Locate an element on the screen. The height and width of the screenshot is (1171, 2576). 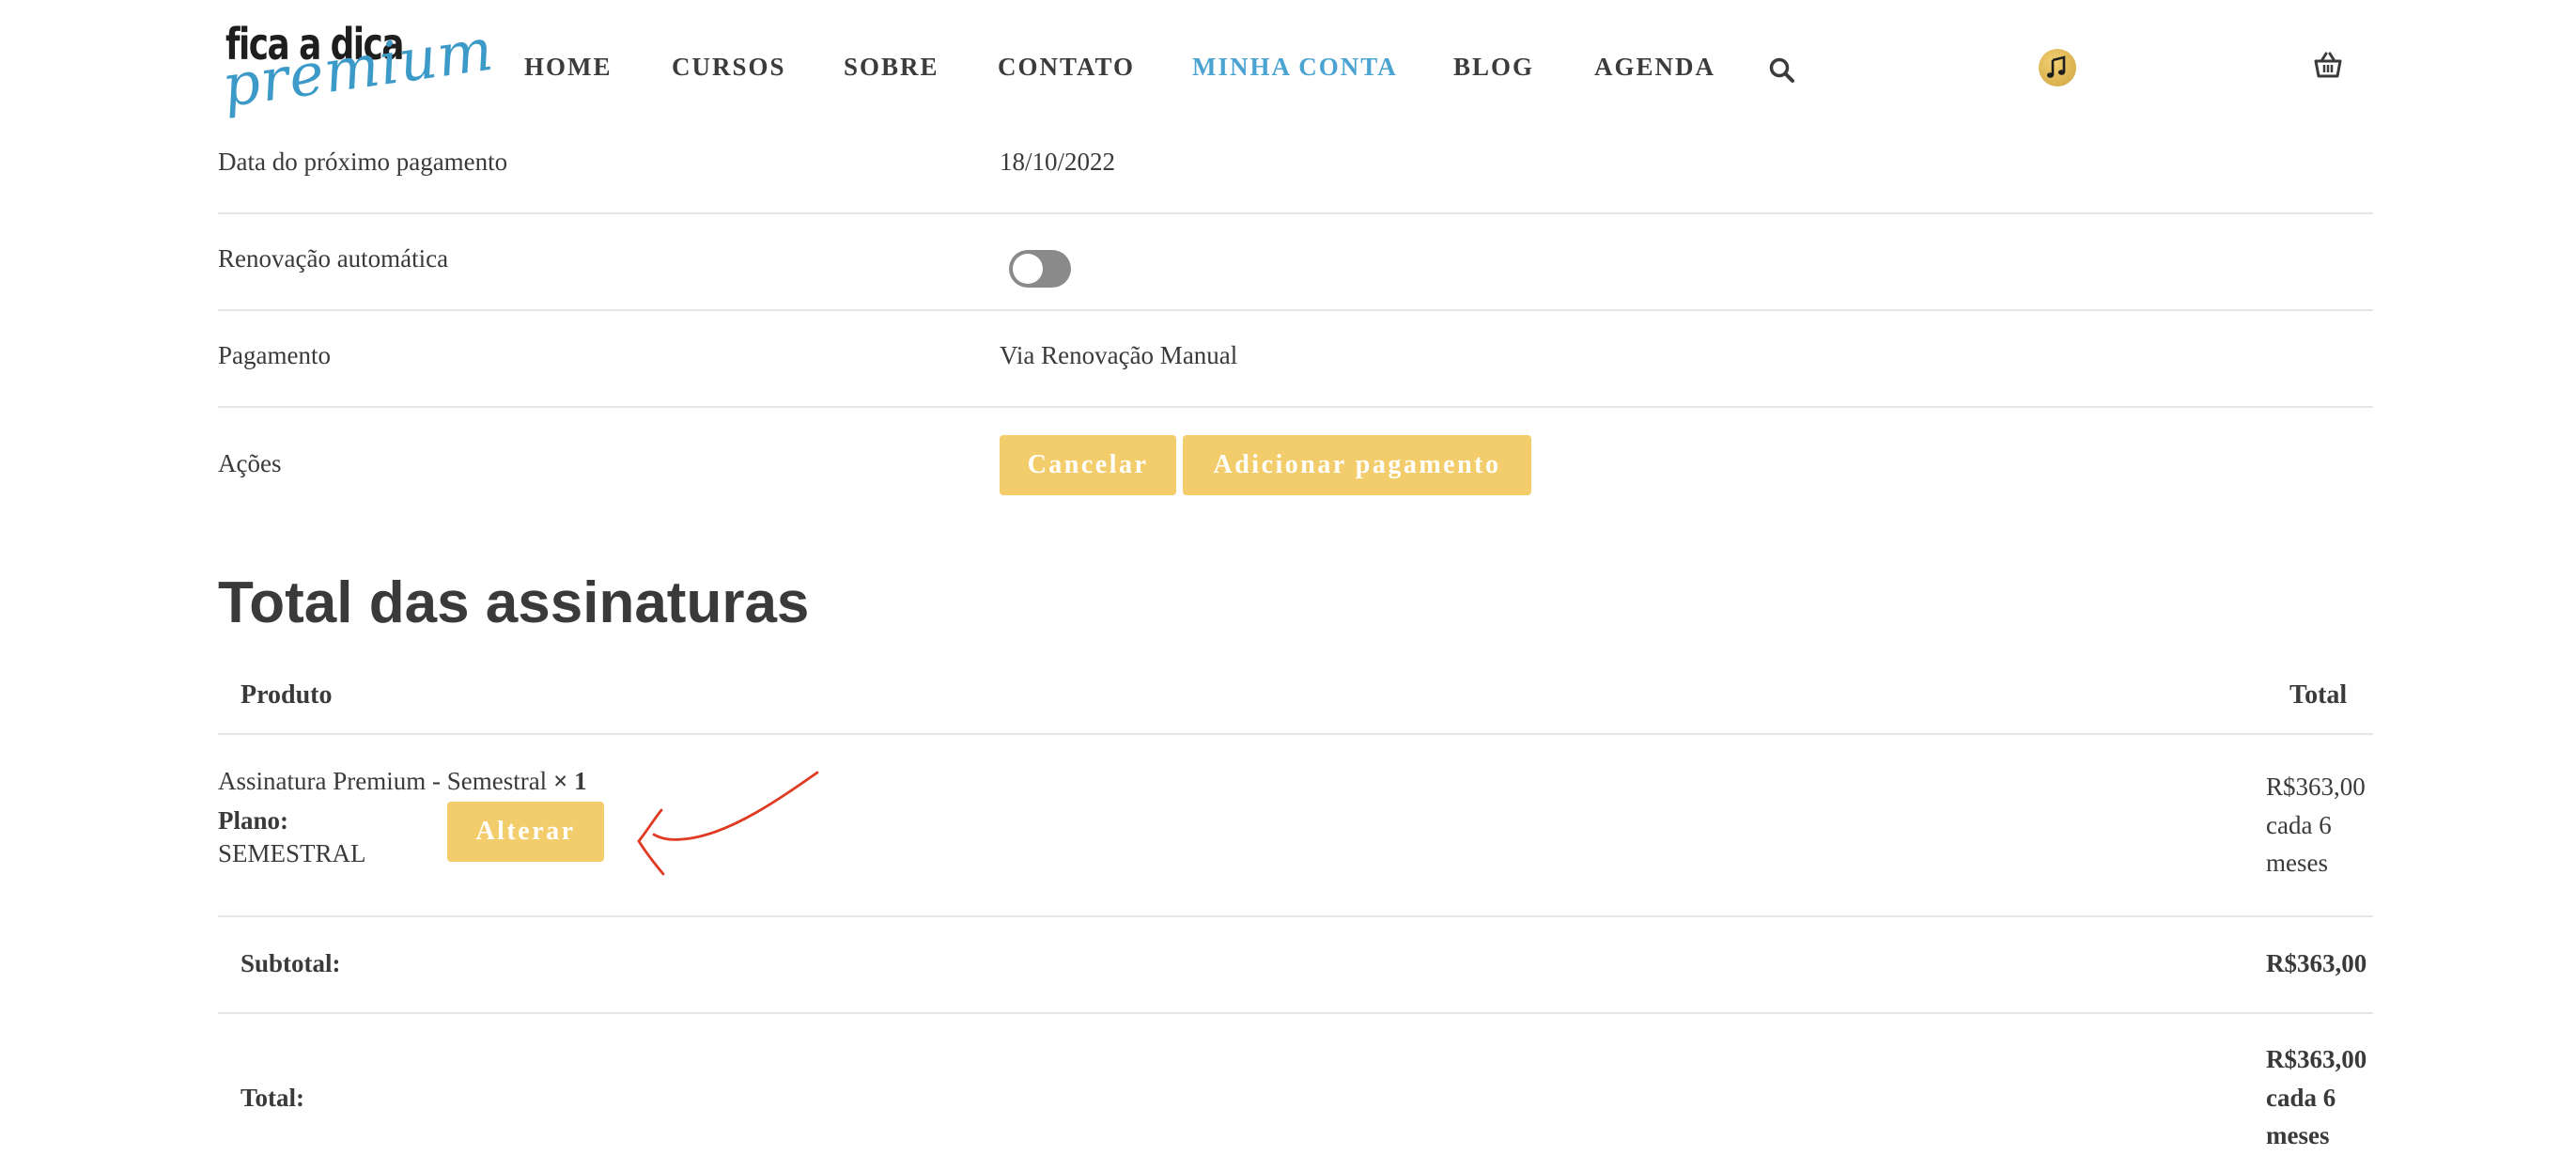
payment-label: Pagamento is located at coordinates (275, 355).